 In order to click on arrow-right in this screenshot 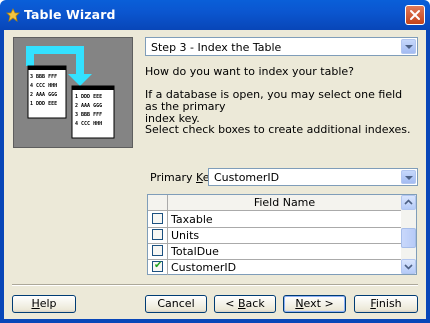, I will do `click(80, 60)`.